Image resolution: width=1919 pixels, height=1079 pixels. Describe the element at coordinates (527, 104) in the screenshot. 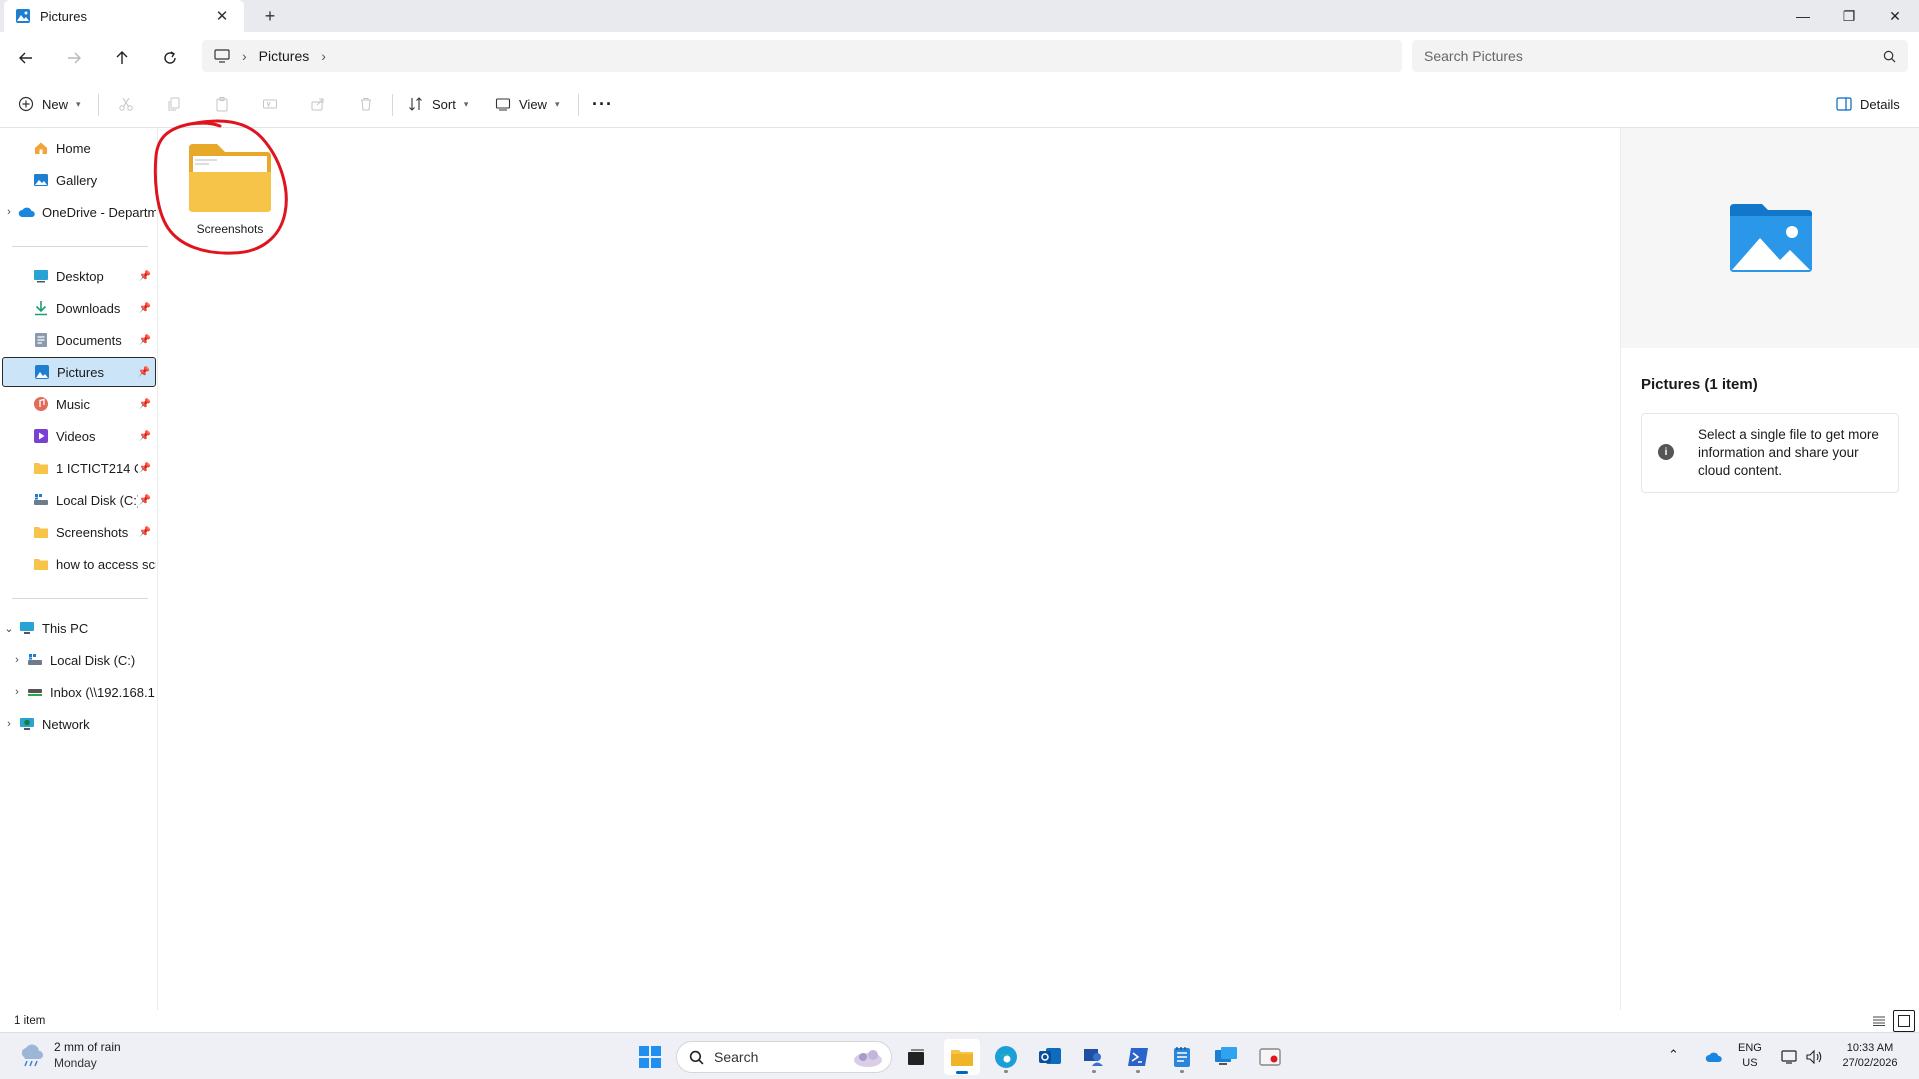

I see `view-button: View ▾` at that location.